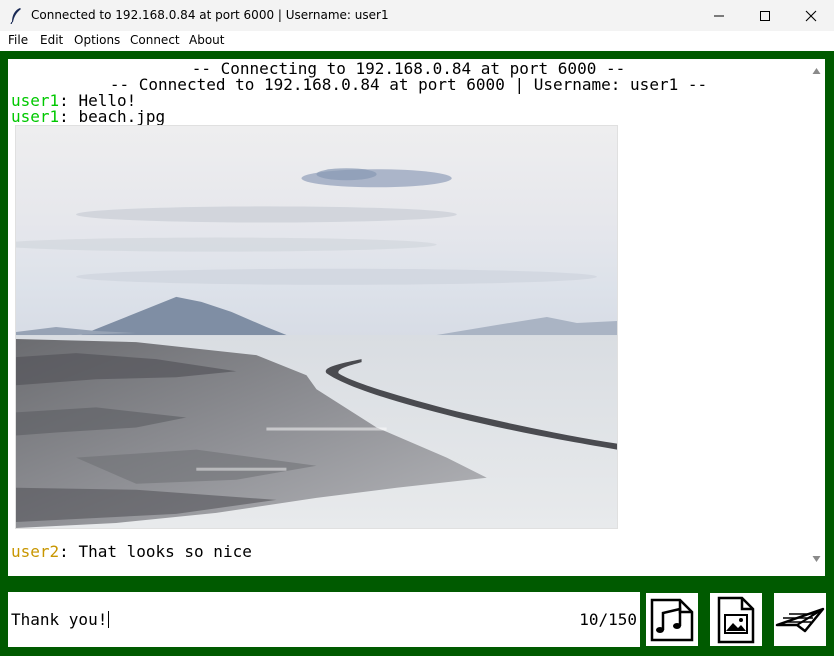 The width and height of the screenshot is (834, 656). Describe the element at coordinates (117, 116) in the screenshot. I see `message-text: beach.jpg` at that location.